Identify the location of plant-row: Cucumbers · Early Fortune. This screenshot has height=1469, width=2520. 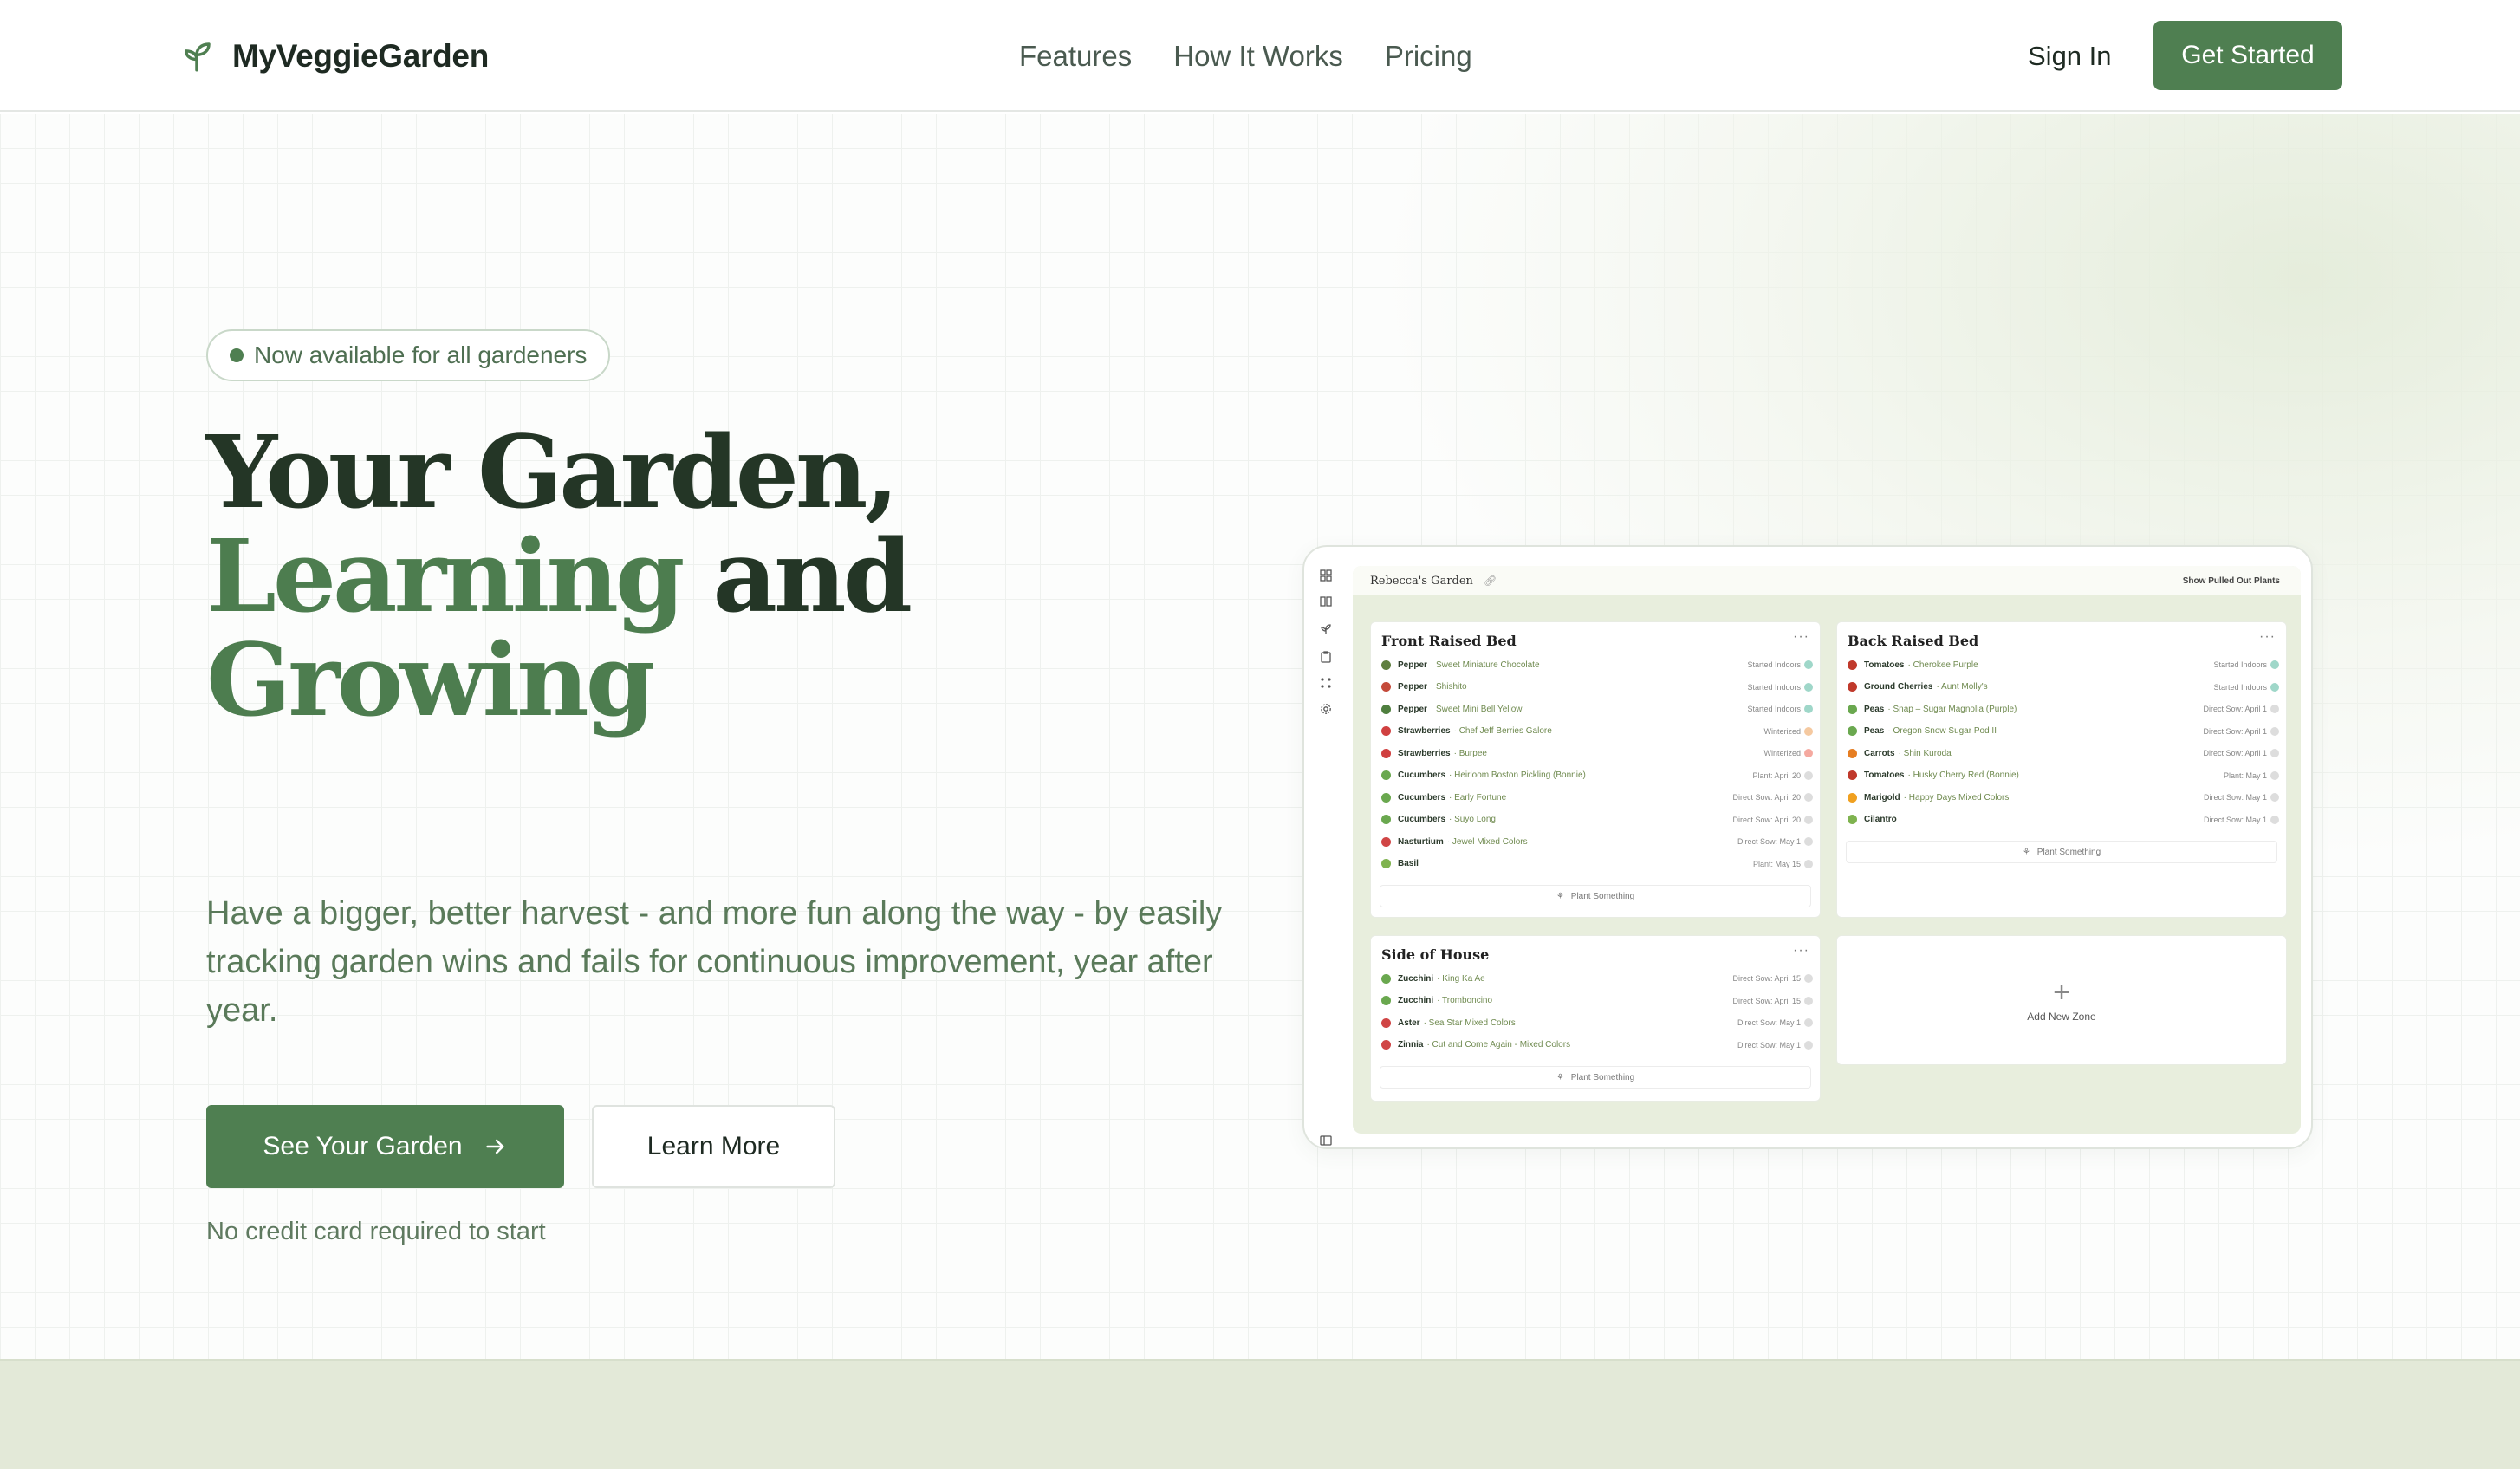
(1443, 797).